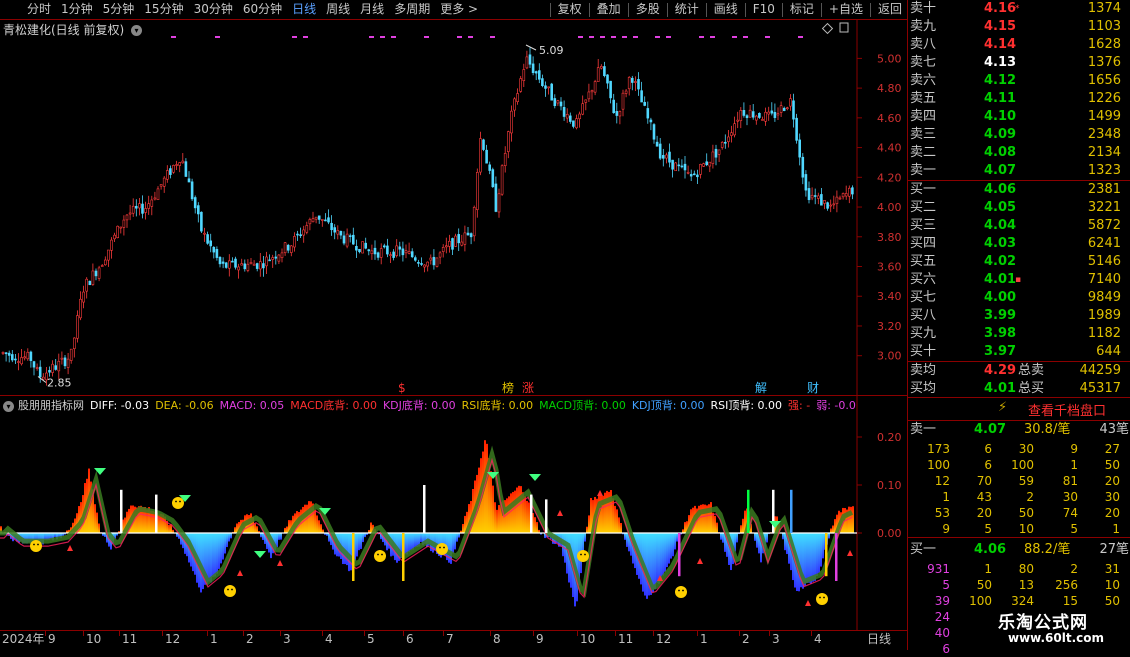 The width and height of the screenshot is (1130, 657). What do you see at coordinates (402, 388) in the screenshot?
I see `event-marker: $` at bounding box center [402, 388].